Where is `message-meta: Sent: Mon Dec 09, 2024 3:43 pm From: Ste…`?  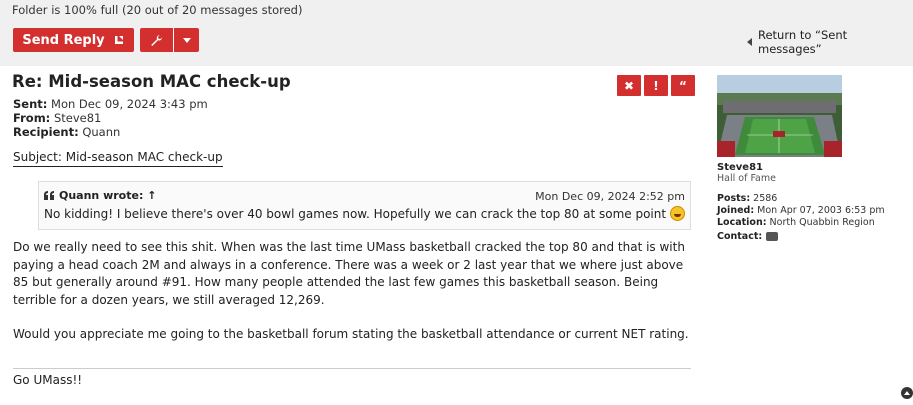 message-meta: Sent: Mon Dec 09, 2024 3:43 pm From: Ste… is located at coordinates (110, 118).